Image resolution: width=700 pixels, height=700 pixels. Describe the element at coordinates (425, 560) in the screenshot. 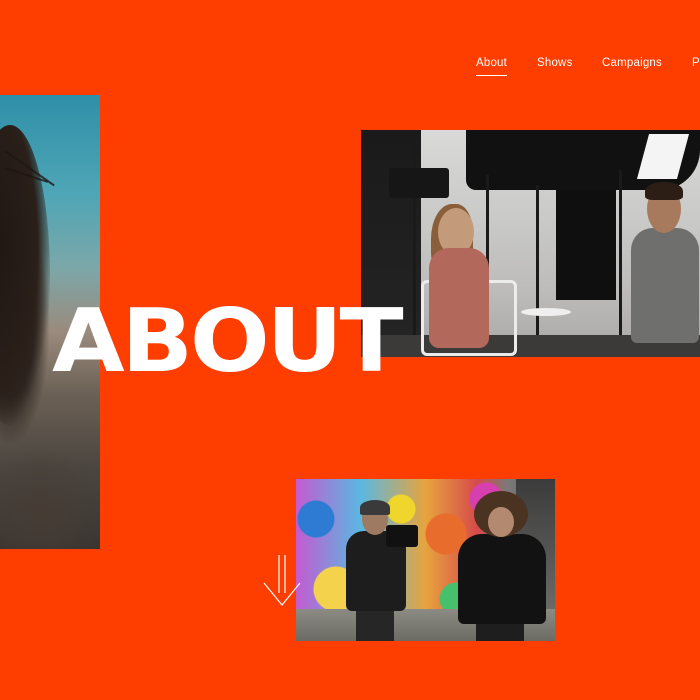

I see `graffiti-photo` at that location.